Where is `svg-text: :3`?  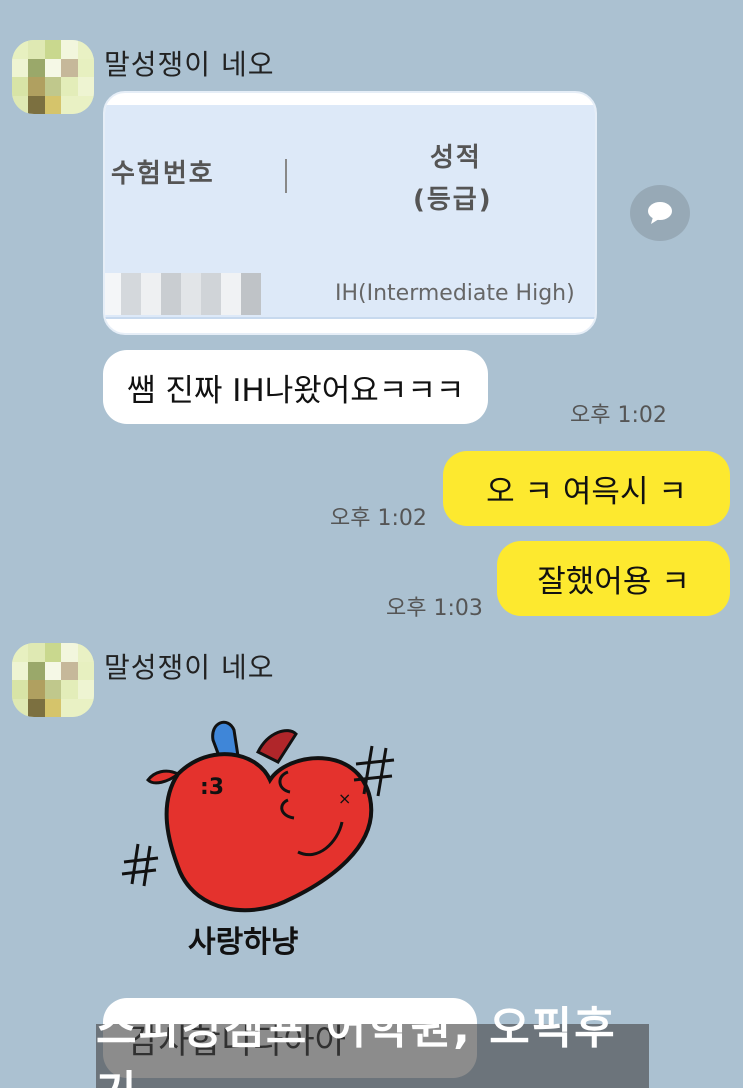 svg-text: :3 is located at coordinates (212, 787).